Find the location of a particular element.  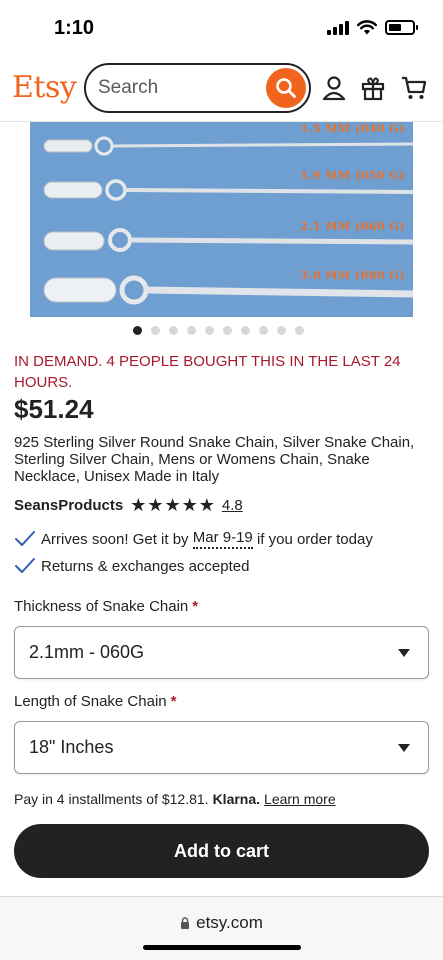

installments-text: Pay in 4 installments of $12.81. is located at coordinates (111, 799).